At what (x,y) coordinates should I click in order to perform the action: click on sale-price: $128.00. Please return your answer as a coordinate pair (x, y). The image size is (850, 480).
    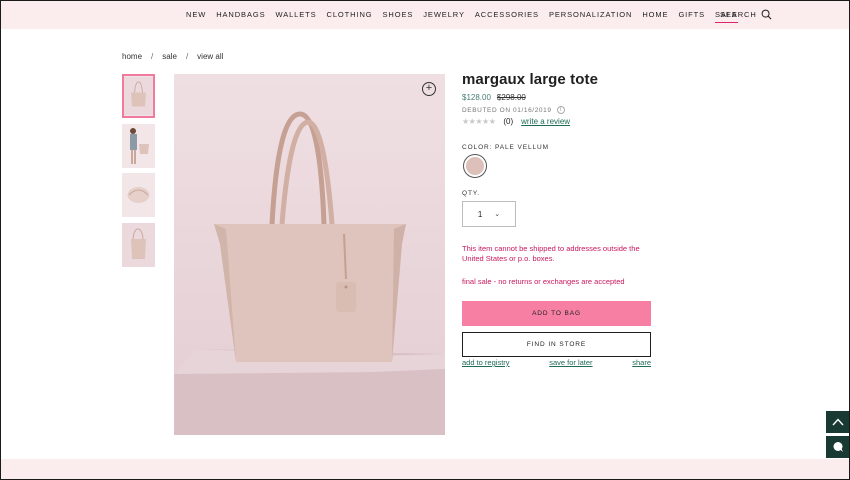
    Looking at the image, I should click on (476, 97).